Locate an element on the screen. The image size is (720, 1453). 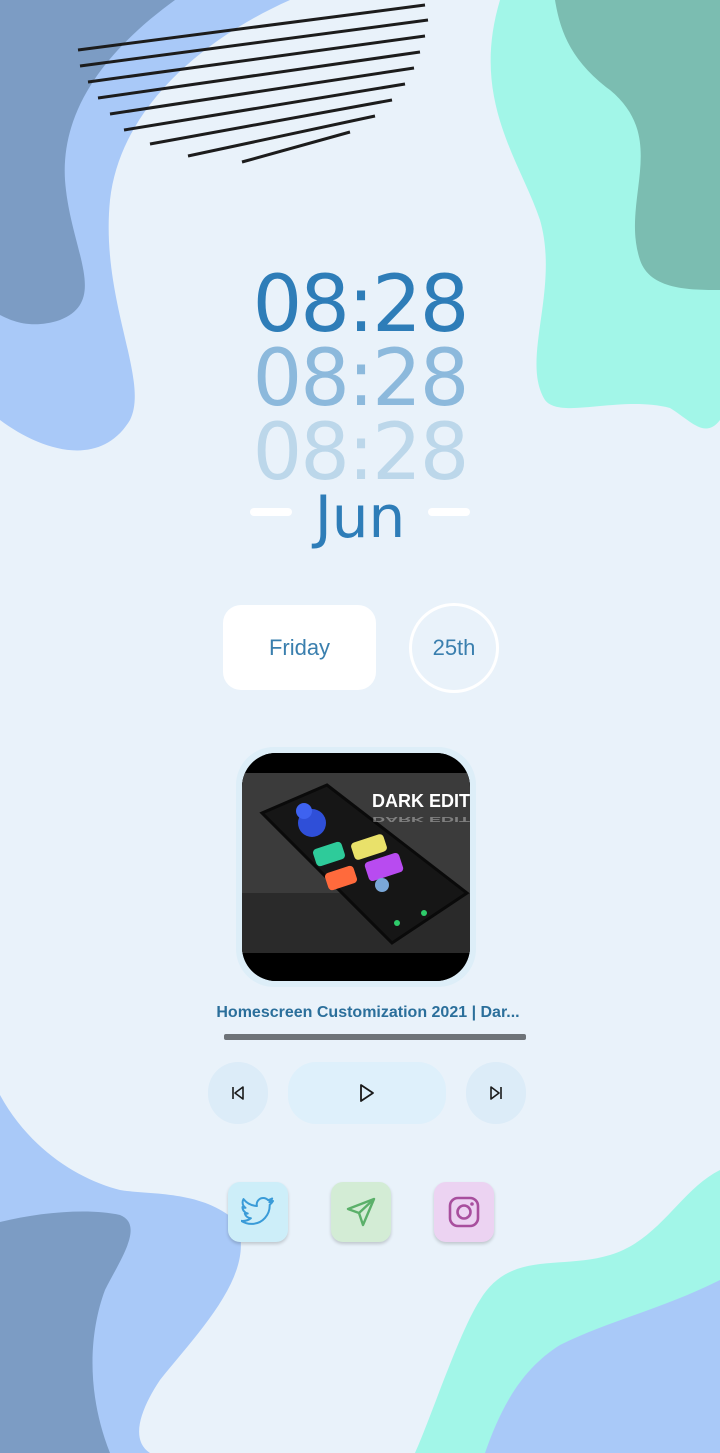
album-art: DARK EDIT DARK EDIT is located at coordinates (356, 867).